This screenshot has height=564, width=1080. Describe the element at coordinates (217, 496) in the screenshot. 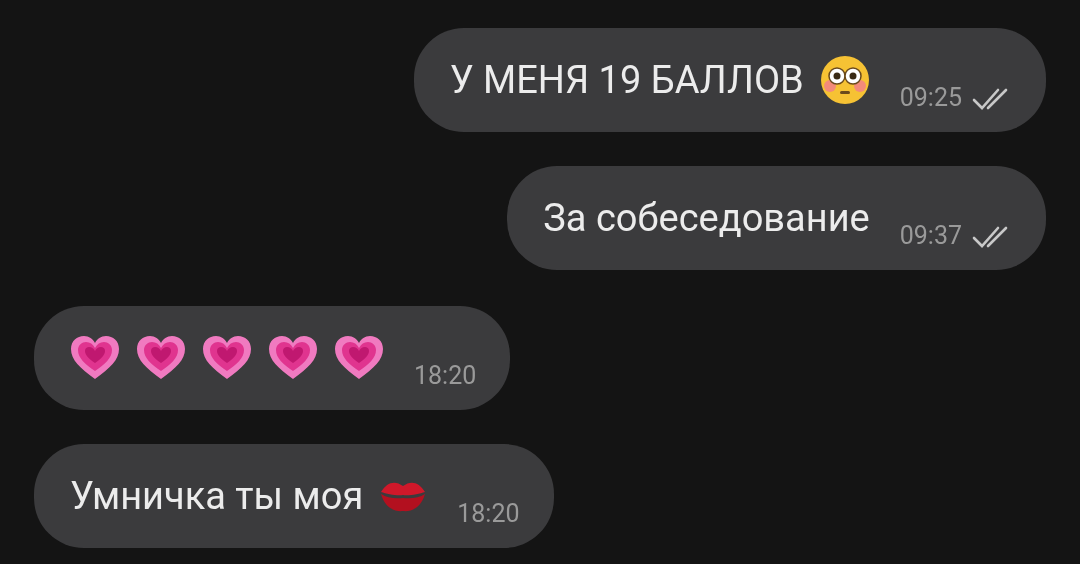

I see `message-text: Умничка ты моя` at that location.